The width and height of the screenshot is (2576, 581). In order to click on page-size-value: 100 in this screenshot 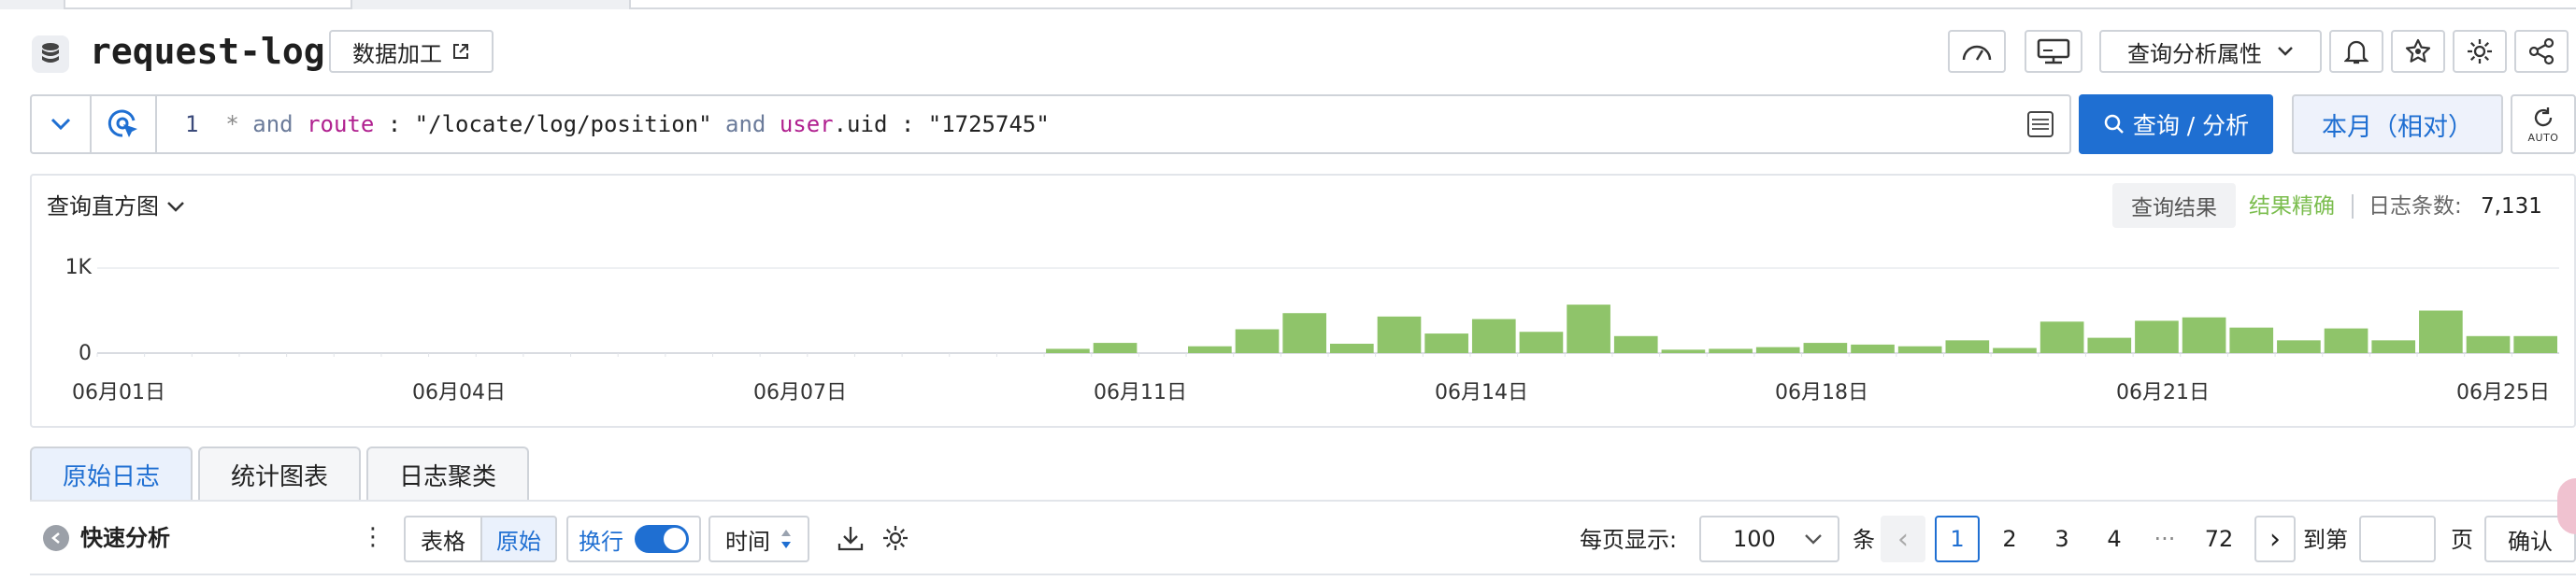, I will do `click(1754, 539)`.